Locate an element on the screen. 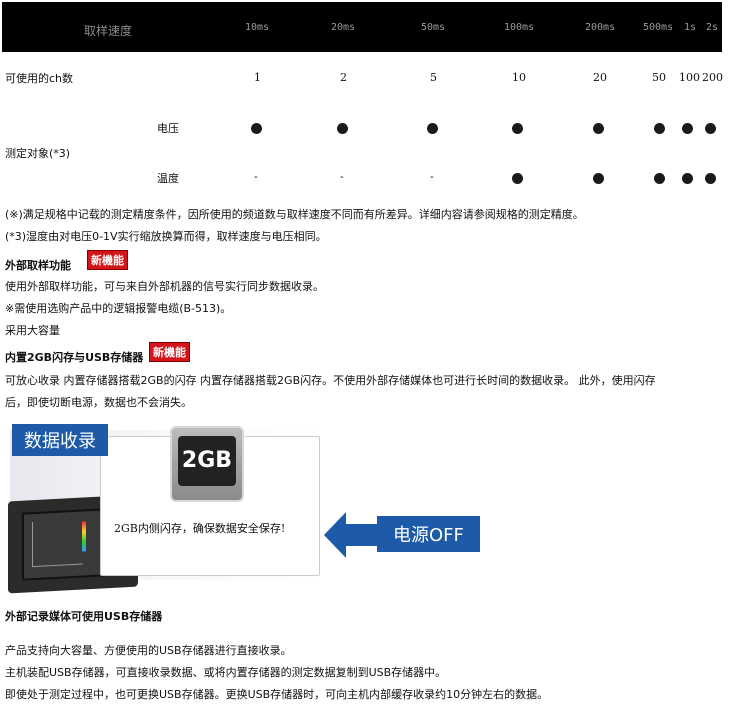 The height and width of the screenshot is (707, 730). speed-header: 2s is located at coordinates (712, 27).